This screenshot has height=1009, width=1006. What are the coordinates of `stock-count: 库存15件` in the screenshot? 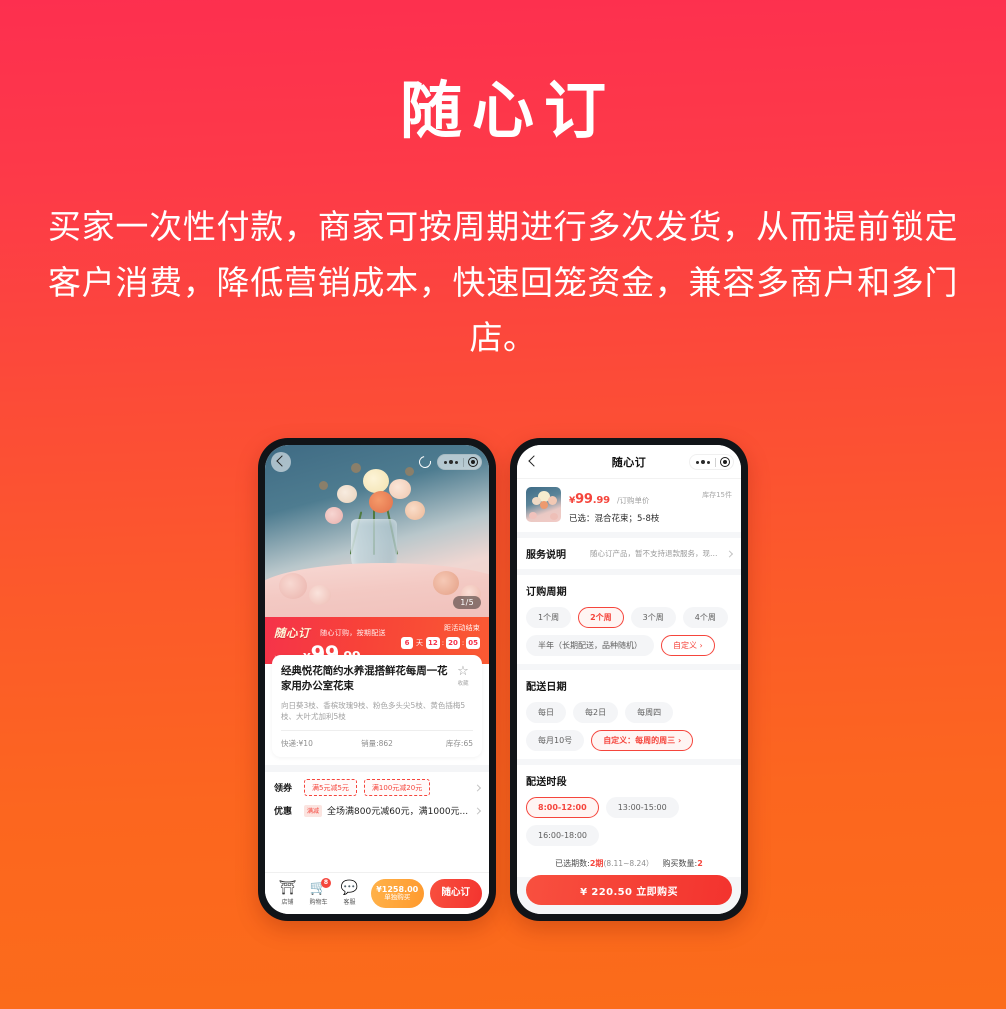 It's located at (717, 495).